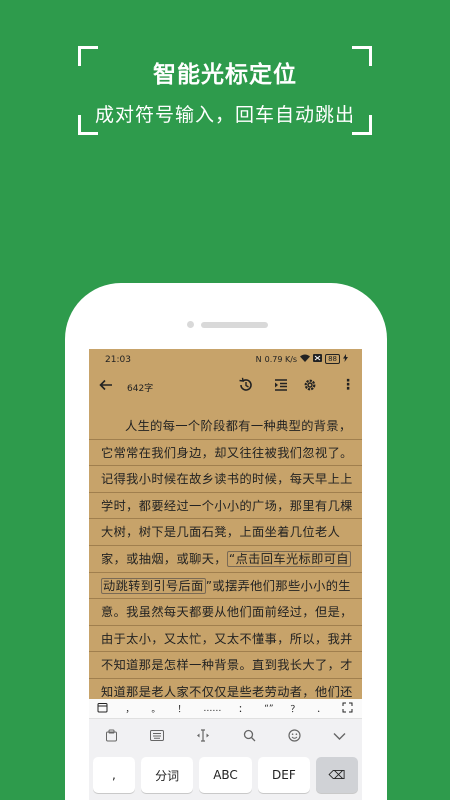 The width and height of the screenshot is (450, 800). I want to click on def-key: DEF, so click(284, 775).